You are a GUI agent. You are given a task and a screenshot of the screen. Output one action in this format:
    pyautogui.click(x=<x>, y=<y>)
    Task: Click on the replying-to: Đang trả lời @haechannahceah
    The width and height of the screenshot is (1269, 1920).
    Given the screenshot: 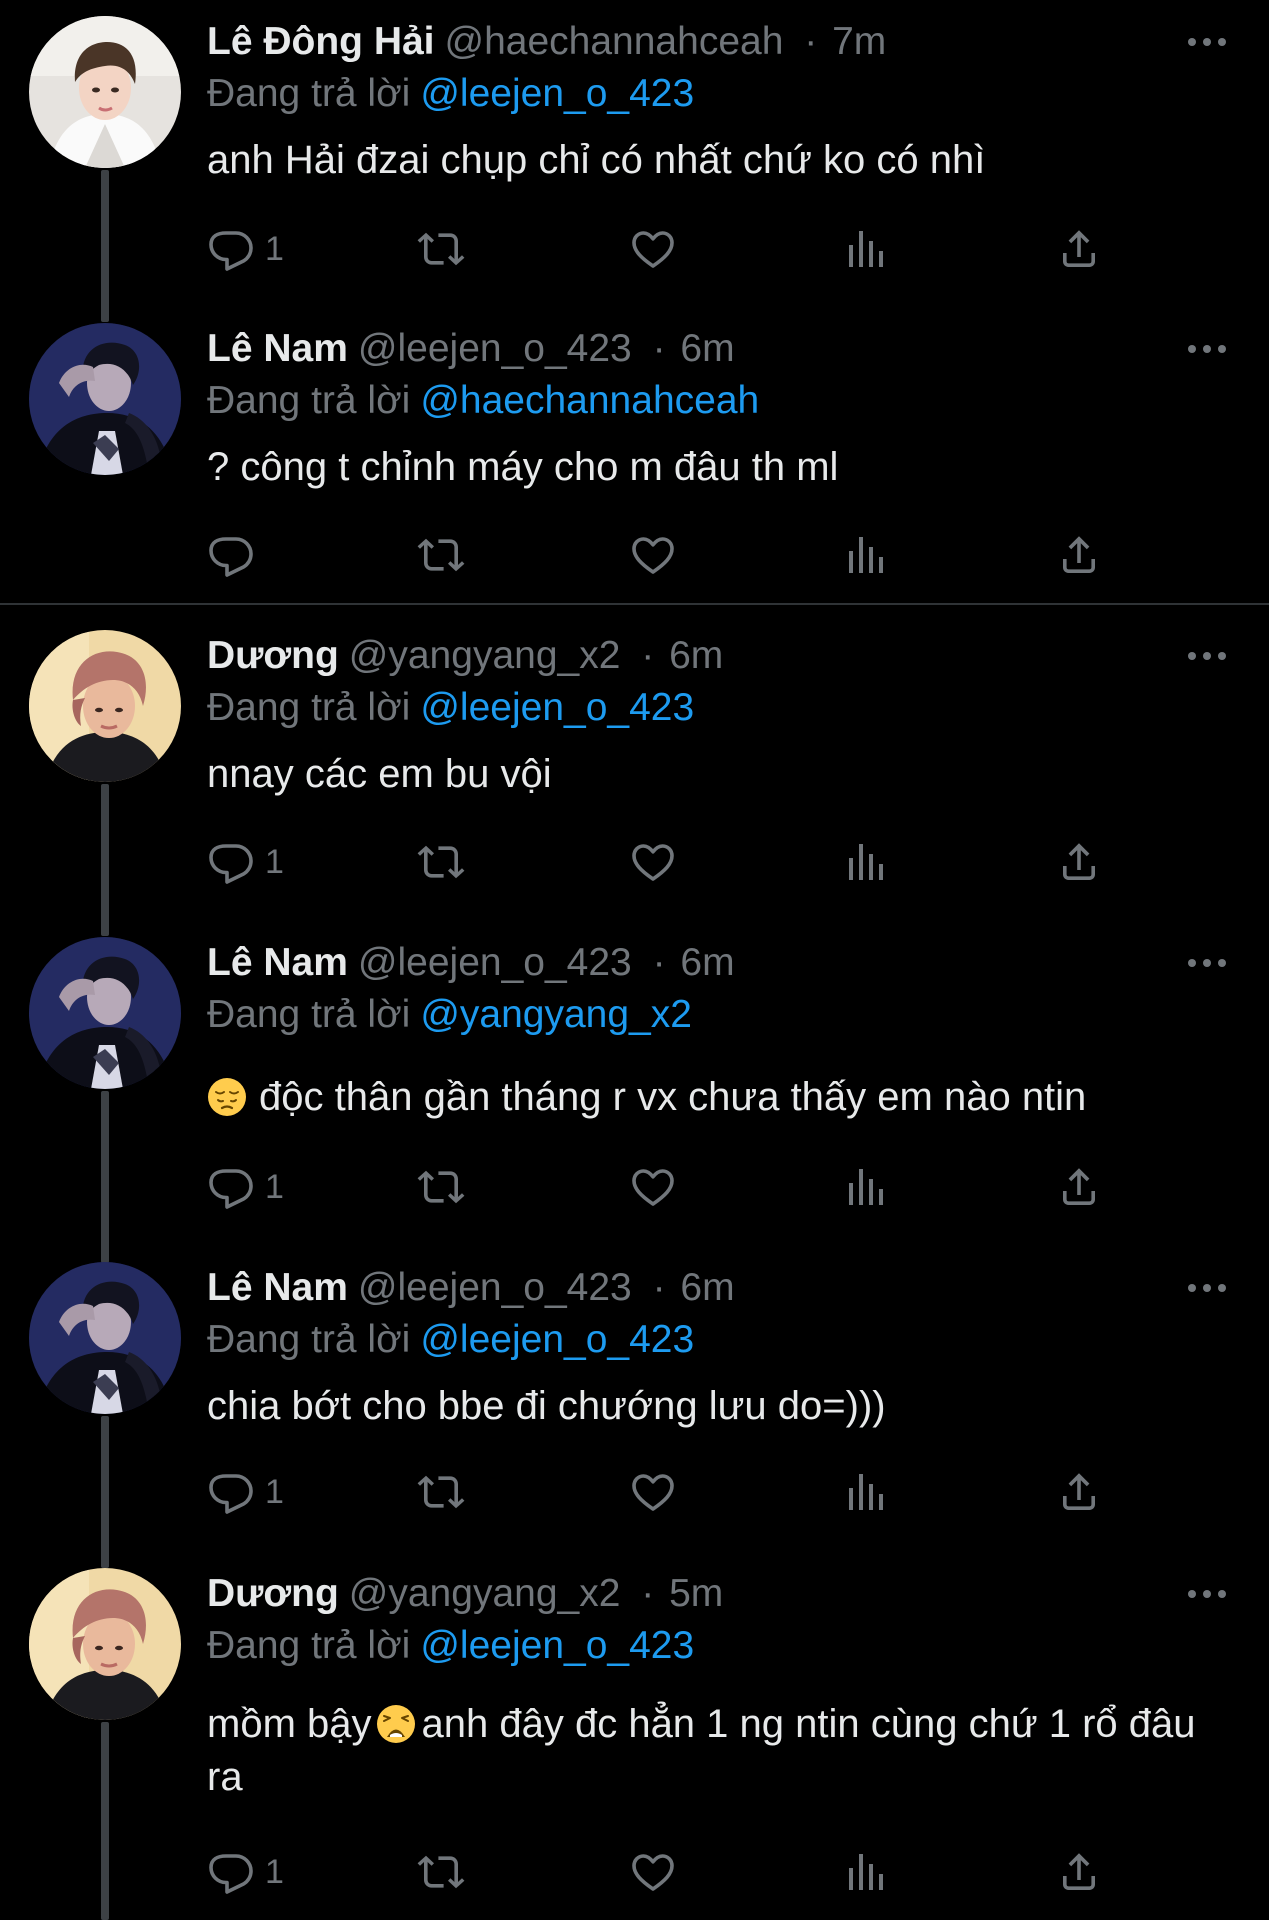 What is the action you would take?
    pyautogui.click(x=718, y=401)
    